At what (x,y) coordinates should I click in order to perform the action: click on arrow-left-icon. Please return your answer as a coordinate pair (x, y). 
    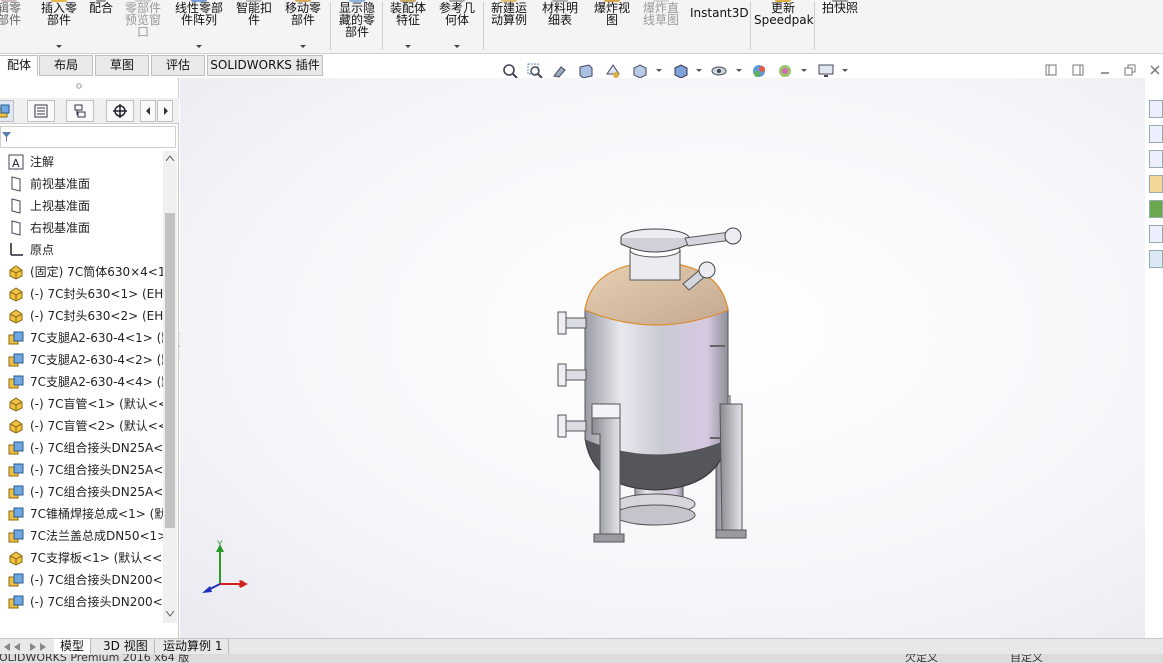
    Looking at the image, I should click on (148, 111).